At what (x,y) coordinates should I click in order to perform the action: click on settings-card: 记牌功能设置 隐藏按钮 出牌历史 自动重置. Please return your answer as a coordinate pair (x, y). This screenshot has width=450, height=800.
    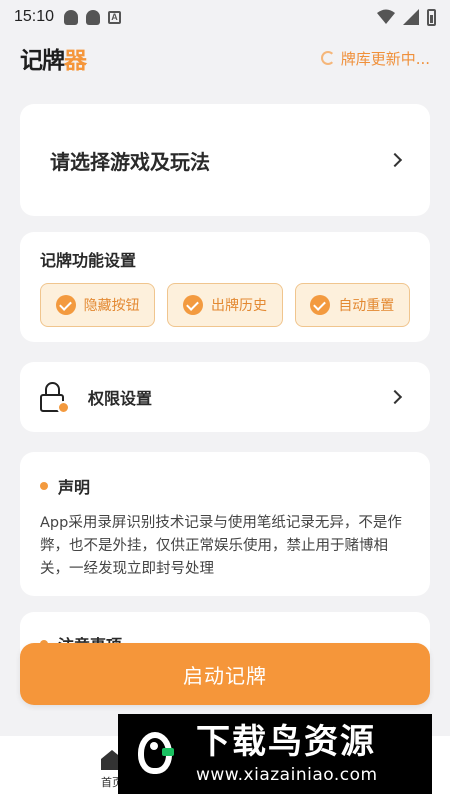
    Looking at the image, I should click on (225, 287).